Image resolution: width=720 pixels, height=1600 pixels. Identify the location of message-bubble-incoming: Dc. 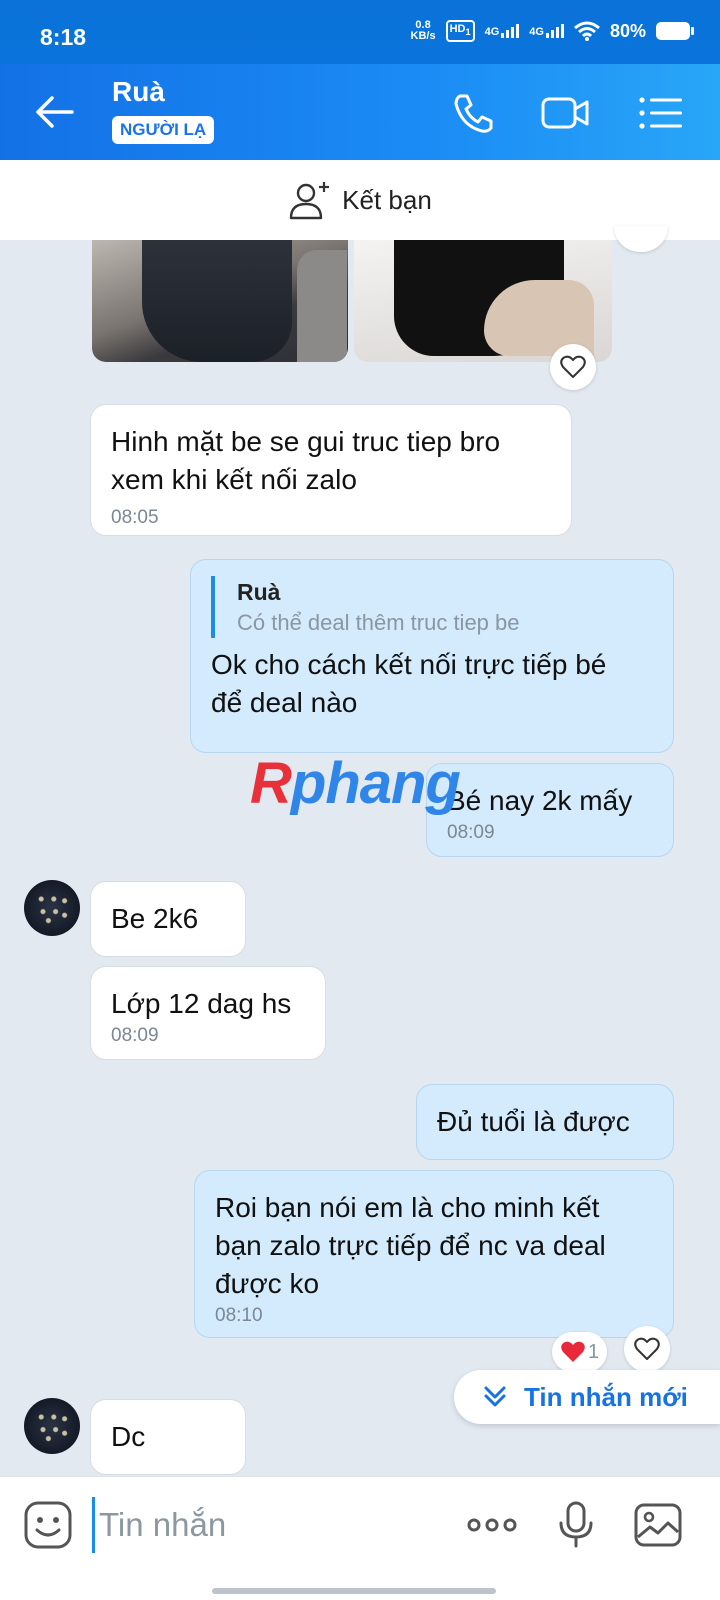
(168, 1437).